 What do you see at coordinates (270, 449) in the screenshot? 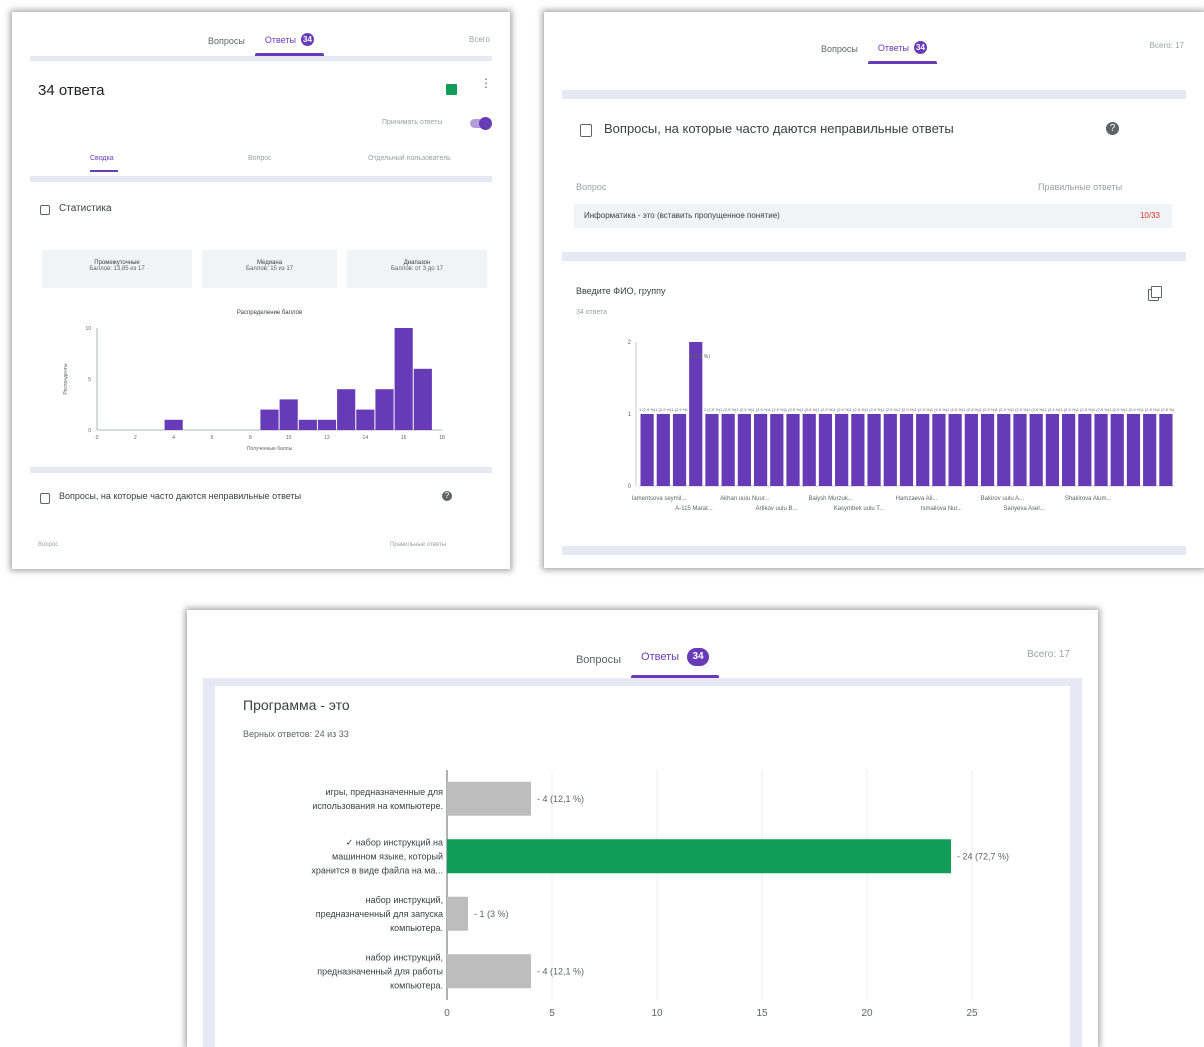
I see `x-axis-label: Полученные баллы` at bounding box center [270, 449].